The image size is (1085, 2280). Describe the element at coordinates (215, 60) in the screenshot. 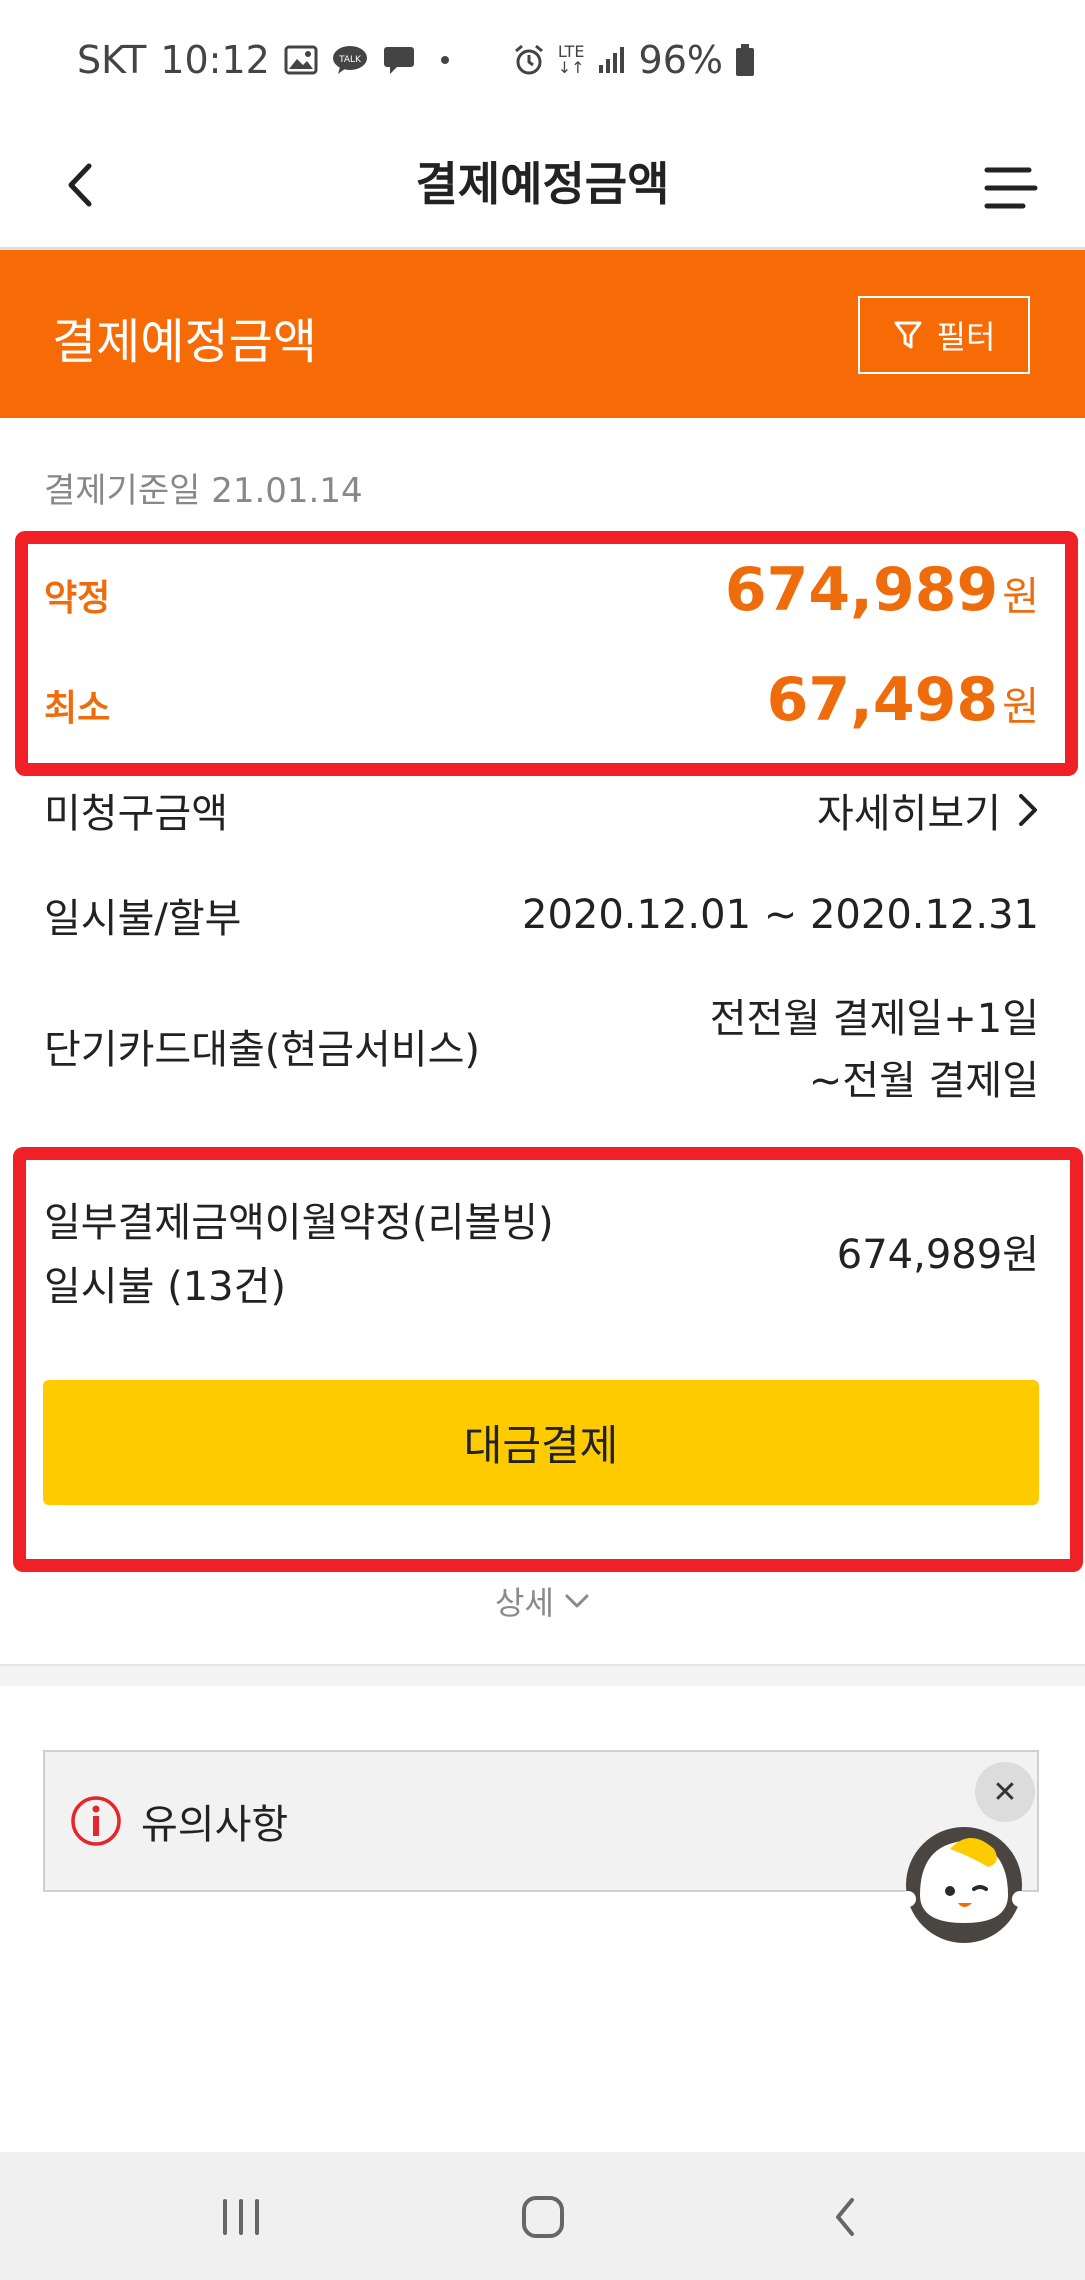

I see `time-label: 10:12` at that location.